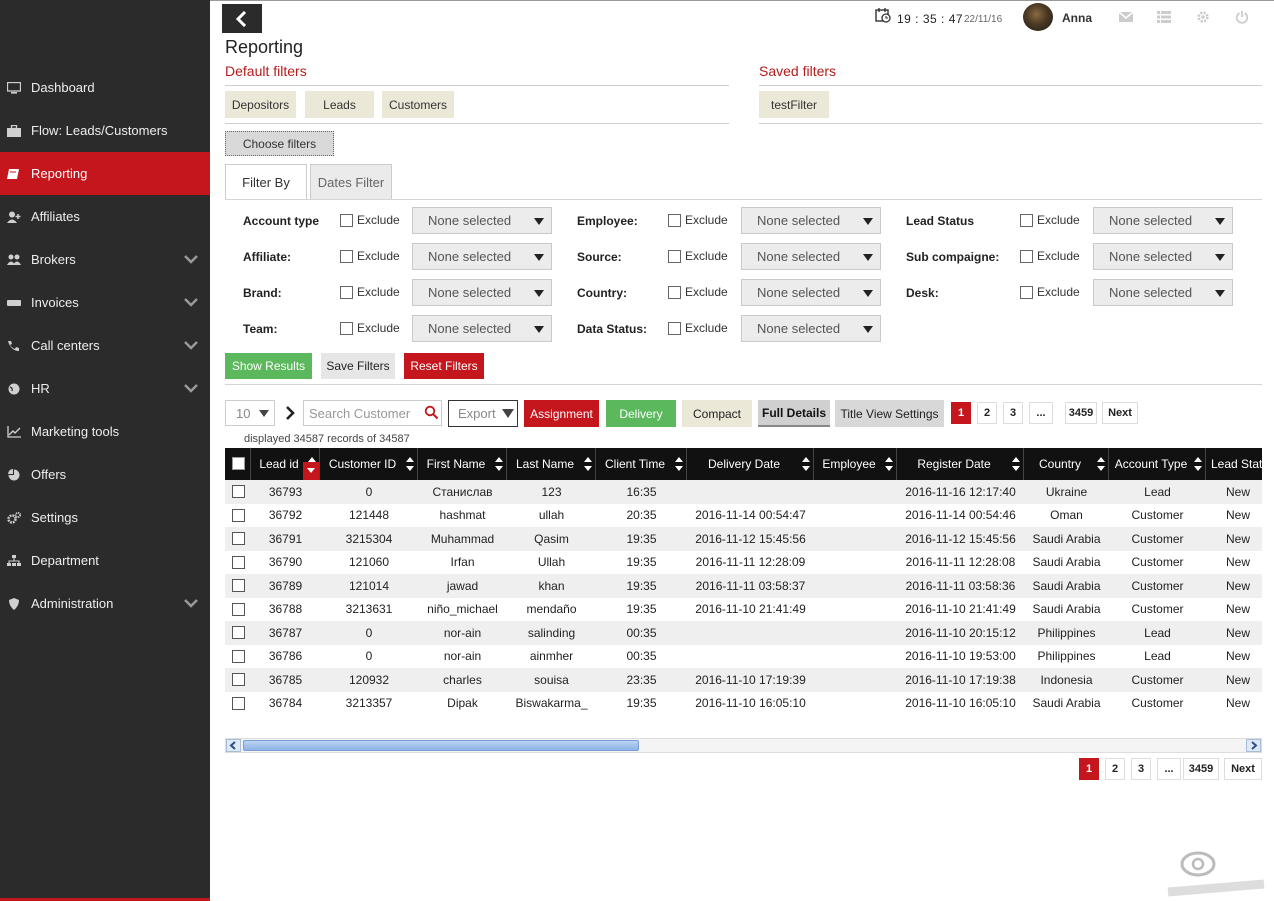 The image size is (1274, 901). Describe the element at coordinates (987, 413) in the screenshot. I see `top-page-2: 2` at that location.